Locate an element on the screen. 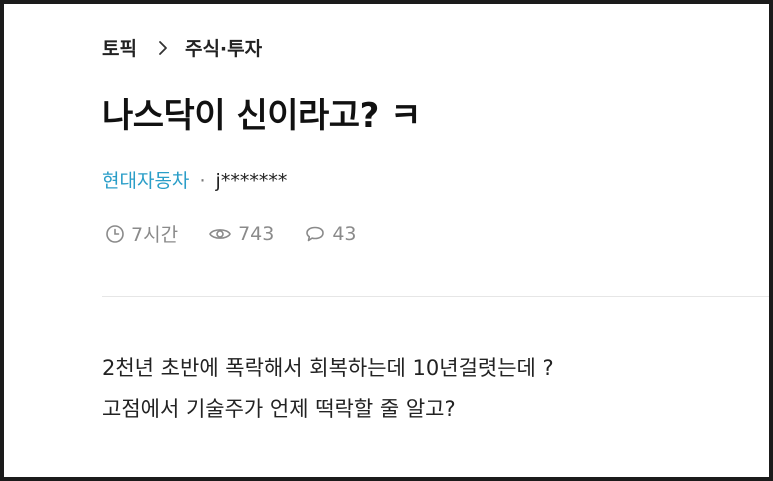  comment-count: 43 is located at coordinates (344, 233).